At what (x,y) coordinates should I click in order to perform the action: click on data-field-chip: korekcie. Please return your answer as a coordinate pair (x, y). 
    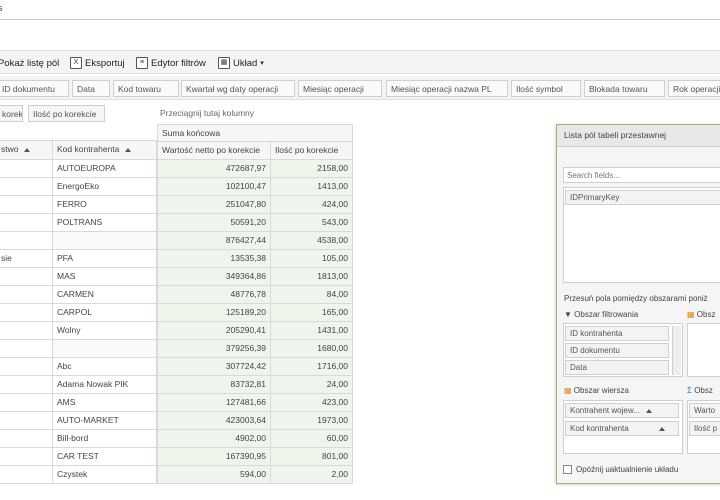
    Looking at the image, I should click on (11, 113).